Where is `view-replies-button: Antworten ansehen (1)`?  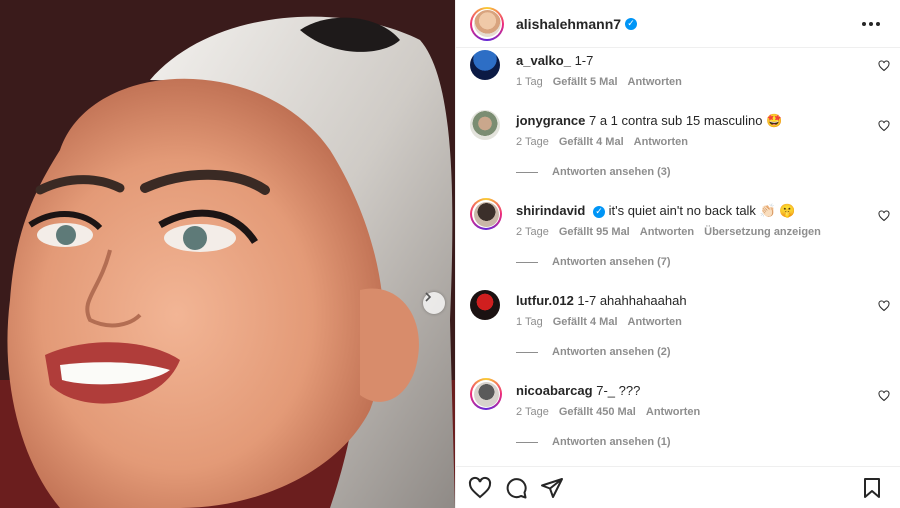 view-replies-button: Antworten ansehen (1) is located at coordinates (593, 442).